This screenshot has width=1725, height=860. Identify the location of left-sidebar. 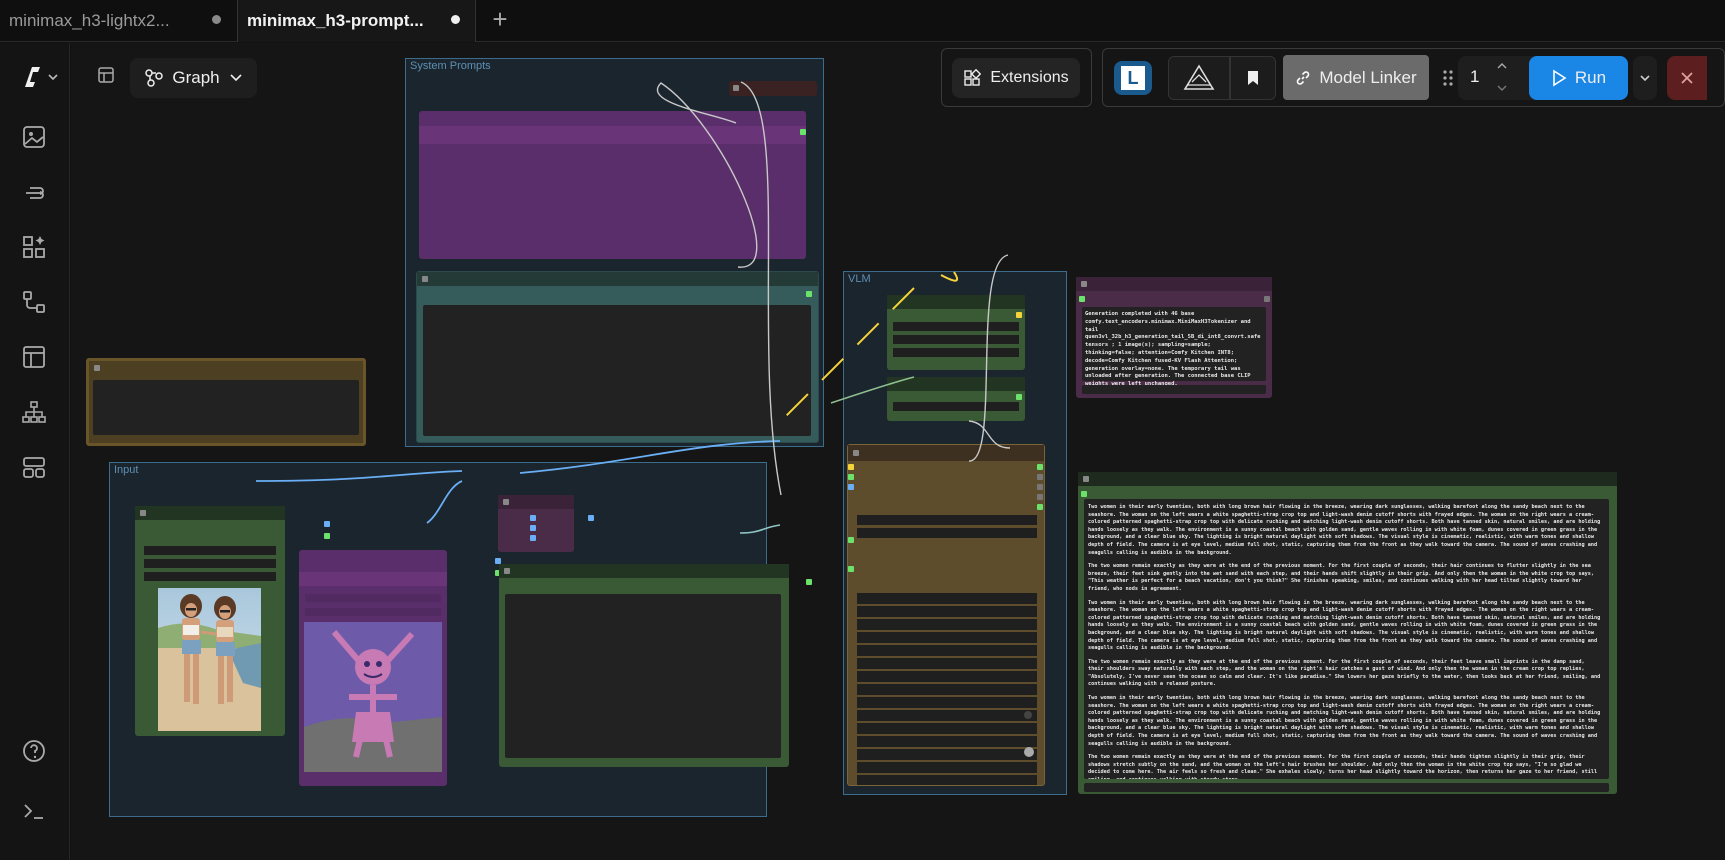
(35, 451).